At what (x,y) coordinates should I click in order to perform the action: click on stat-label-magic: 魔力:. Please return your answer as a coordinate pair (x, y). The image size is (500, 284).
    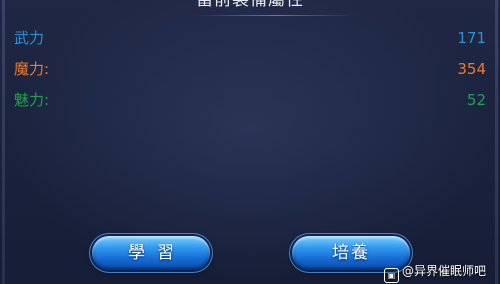
    Looking at the image, I should click on (32, 69).